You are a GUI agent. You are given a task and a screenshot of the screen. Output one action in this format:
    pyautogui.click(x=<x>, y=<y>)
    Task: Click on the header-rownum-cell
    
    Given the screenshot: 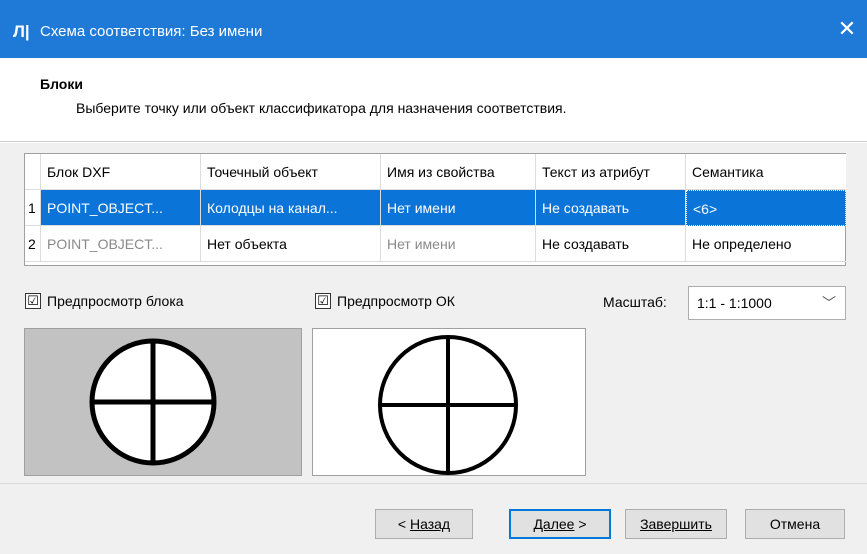 What is the action you would take?
    pyautogui.click(x=33, y=172)
    